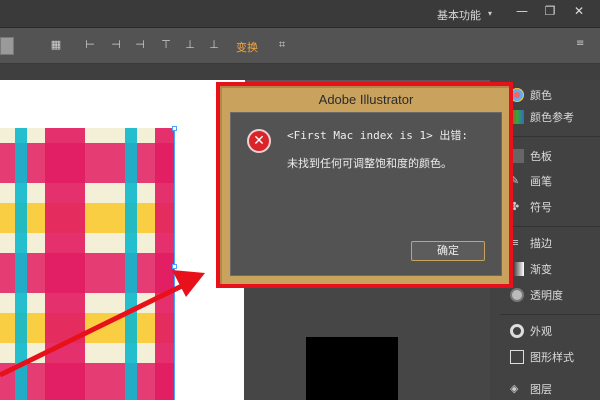 The width and height of the screenshot is (600, 400). I want to click on restore-icon: ❐, so click(550, 11).